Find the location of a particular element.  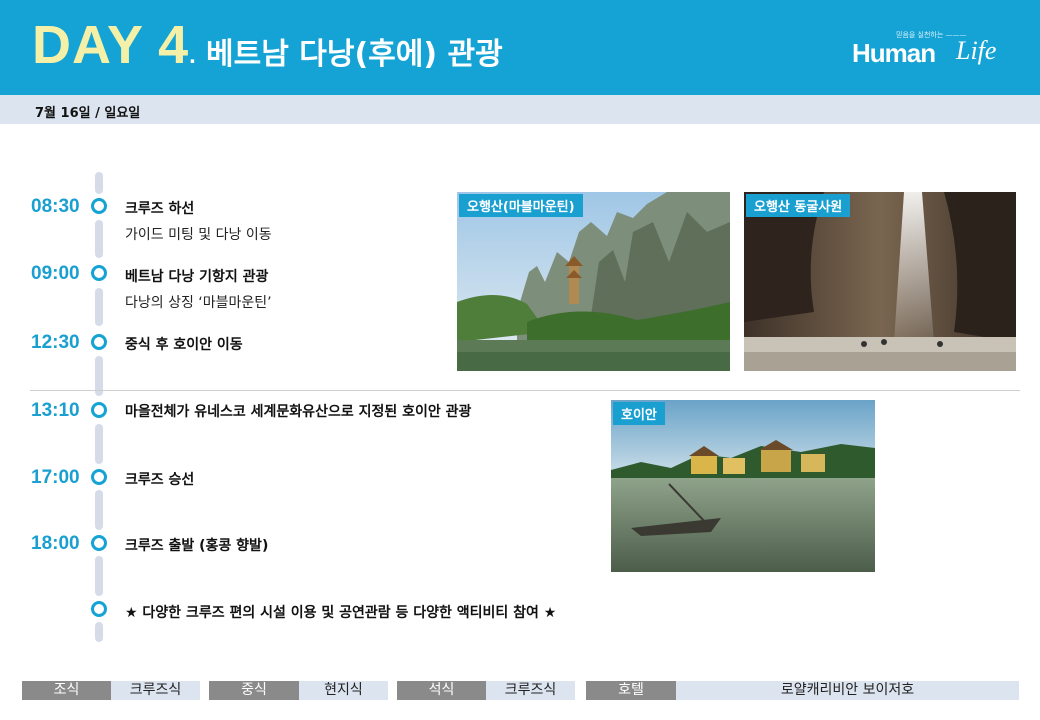

marble-mountain-illustration is located at coordinates (593, 281).